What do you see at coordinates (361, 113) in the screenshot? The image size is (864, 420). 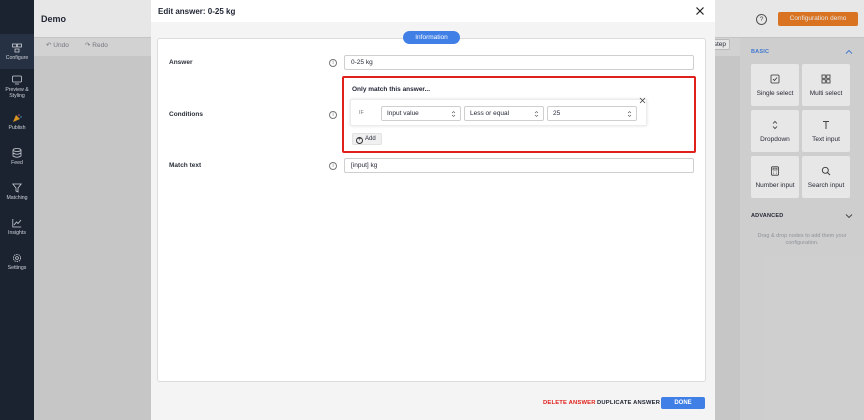 I see `condition-if-label: IF` at bounding box center [361, 113].